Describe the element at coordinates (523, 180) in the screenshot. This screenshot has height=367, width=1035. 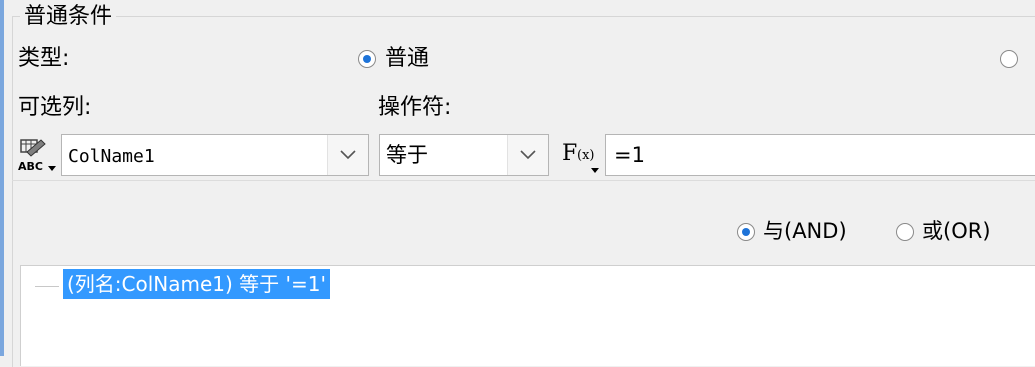
I see `divider` at that location.